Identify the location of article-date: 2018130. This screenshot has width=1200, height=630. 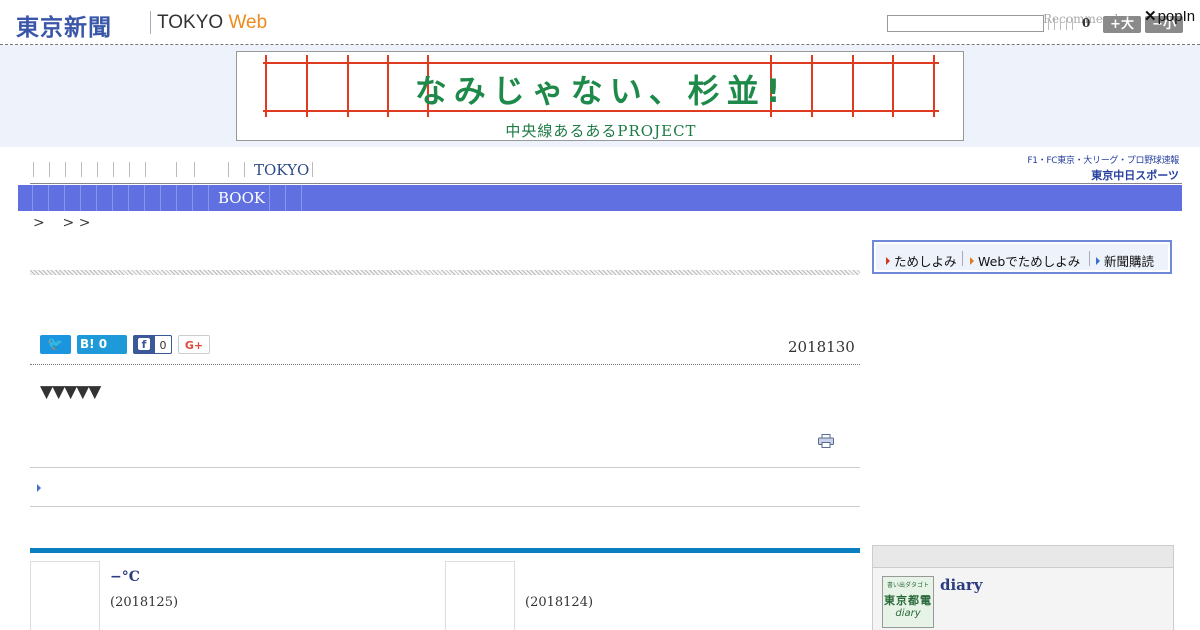
(821, 347).